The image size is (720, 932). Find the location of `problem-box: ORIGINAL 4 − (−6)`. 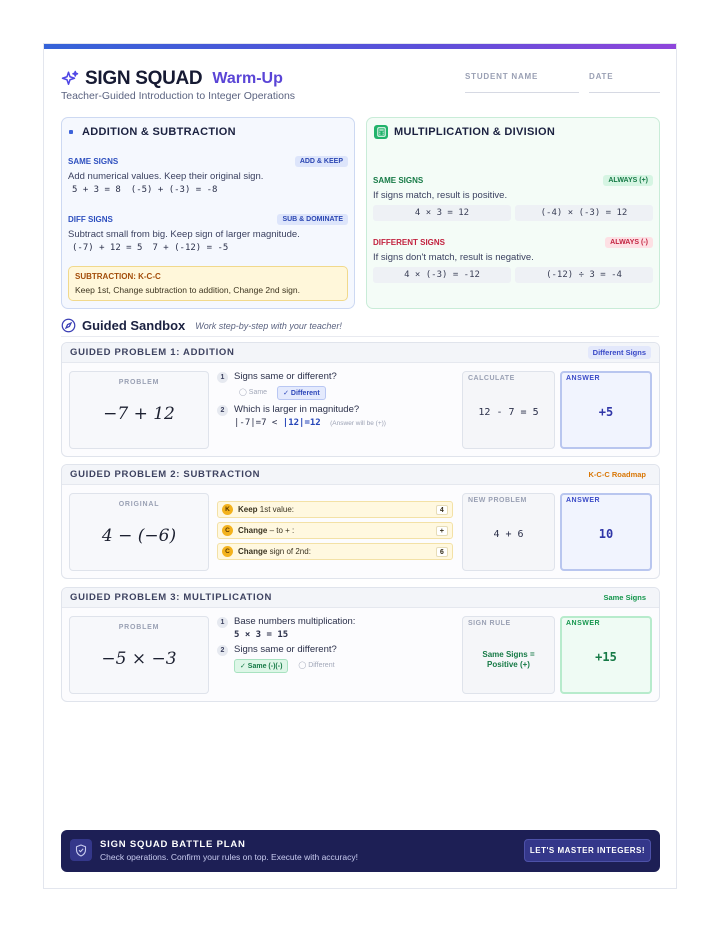

problem-box: ORIGINAL 4 − (−6) is located at coordinates (139, 532).